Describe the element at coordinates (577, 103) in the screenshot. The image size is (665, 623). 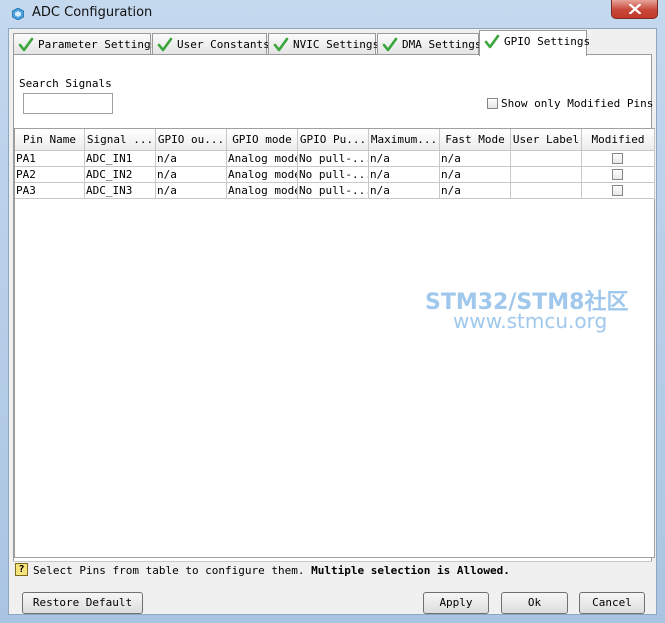
I see `show-only-modified-label: Show only Modified Pins` at that location.